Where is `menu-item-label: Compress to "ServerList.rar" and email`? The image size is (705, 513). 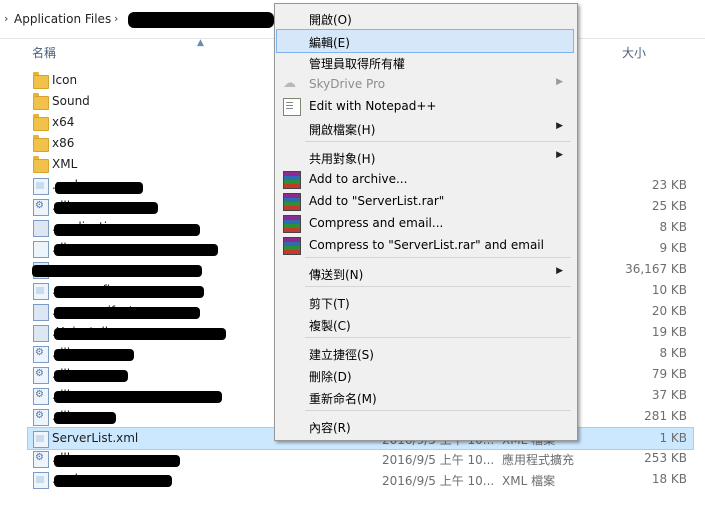
menu-item-label: Compress to "ServerList.rar" and email is located at coordinates (426, 245).